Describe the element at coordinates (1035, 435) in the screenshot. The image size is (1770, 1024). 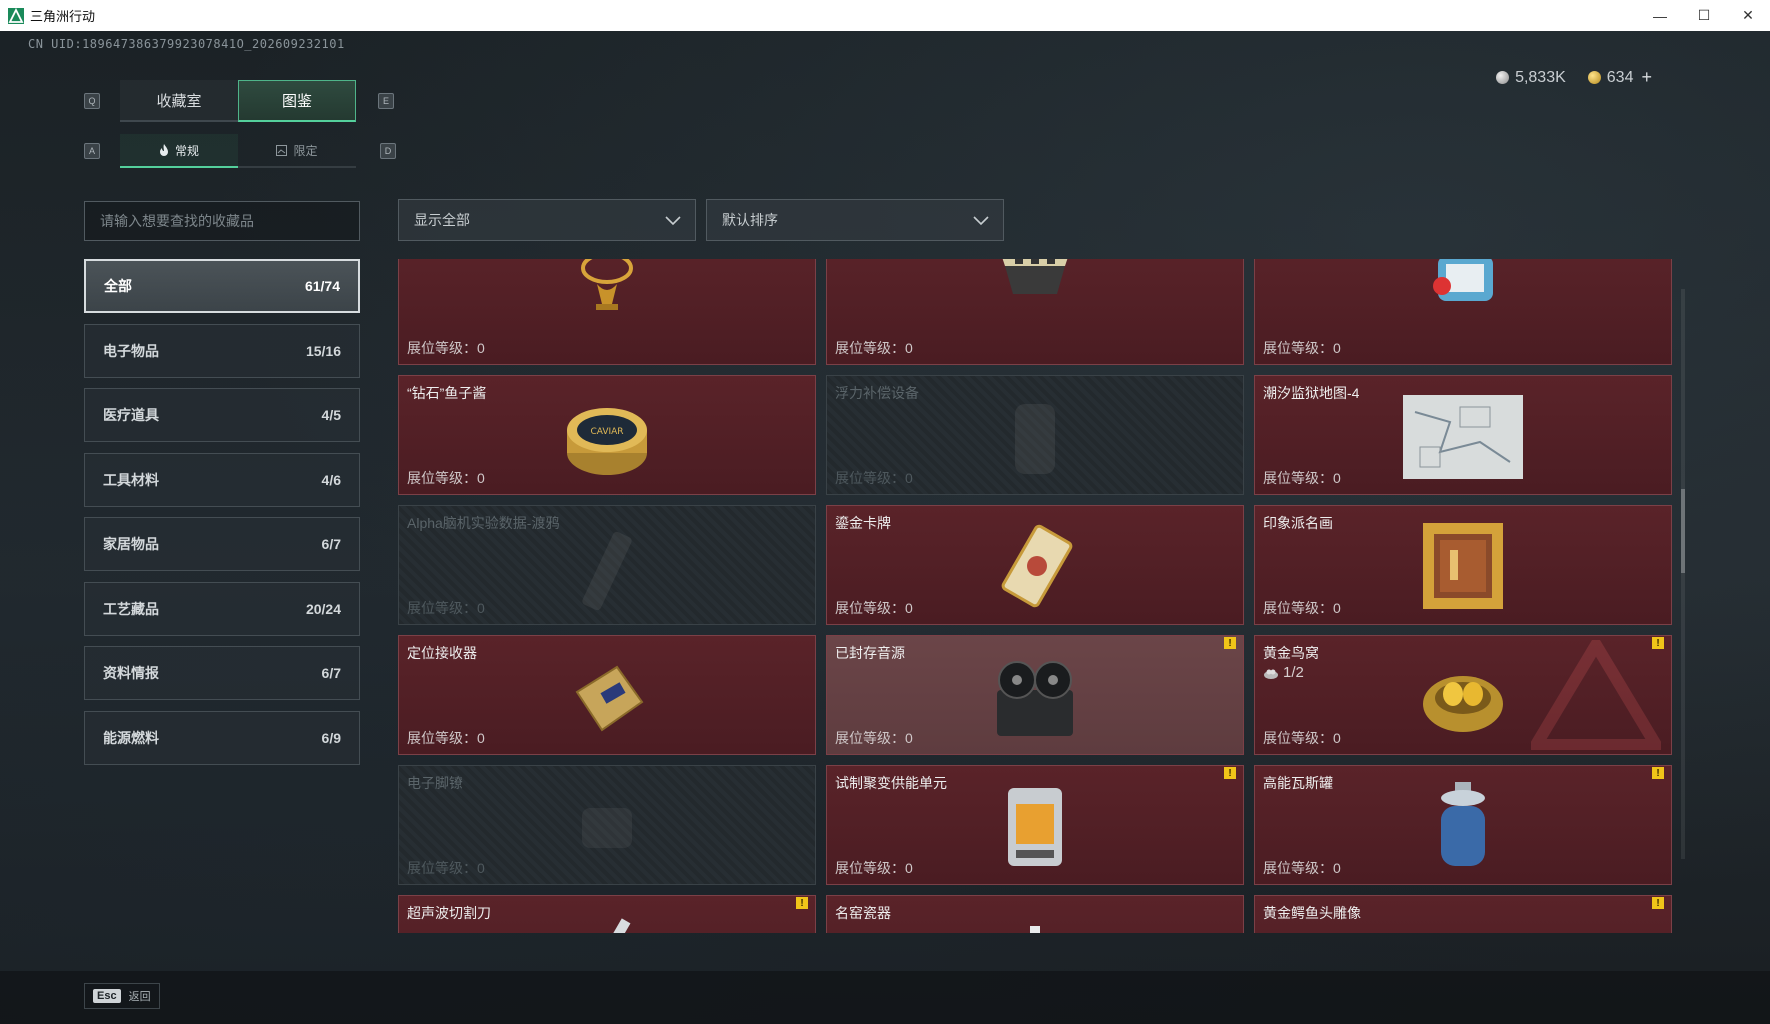
I see `item-card: 浮力补偿设备 展位等级：0` at that location.